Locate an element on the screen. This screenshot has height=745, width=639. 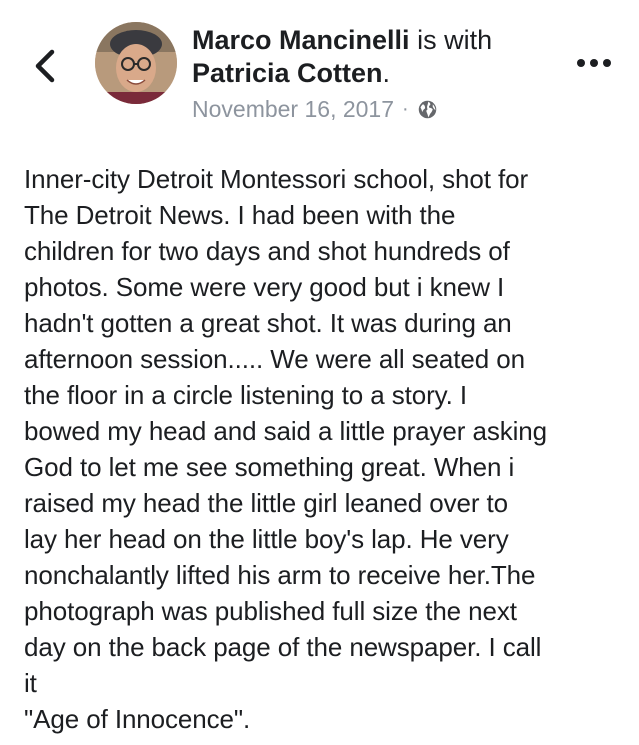
profile-photo is located at coordinates (136, 63).